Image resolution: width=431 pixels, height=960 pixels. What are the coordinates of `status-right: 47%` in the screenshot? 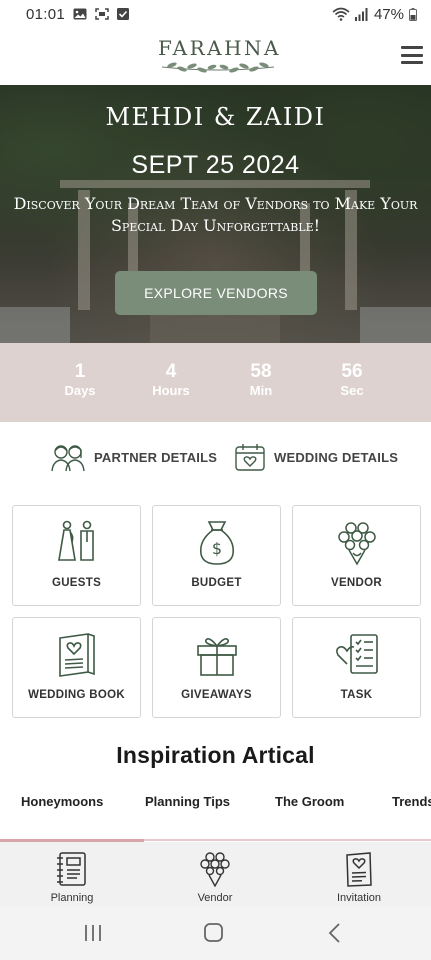 It's located at (374, 14).